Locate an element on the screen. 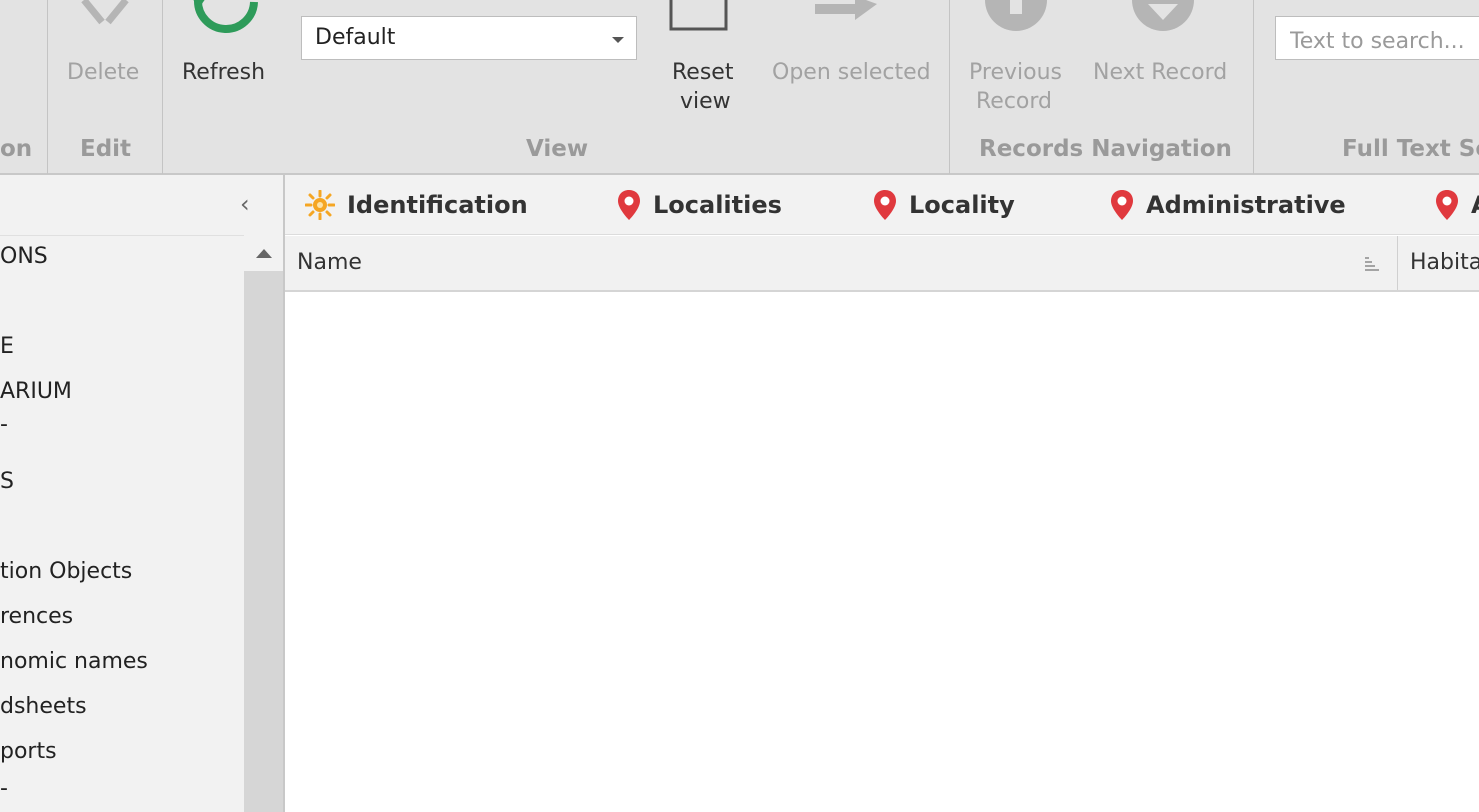  refresh-icon is located at coordinates (225, 16).